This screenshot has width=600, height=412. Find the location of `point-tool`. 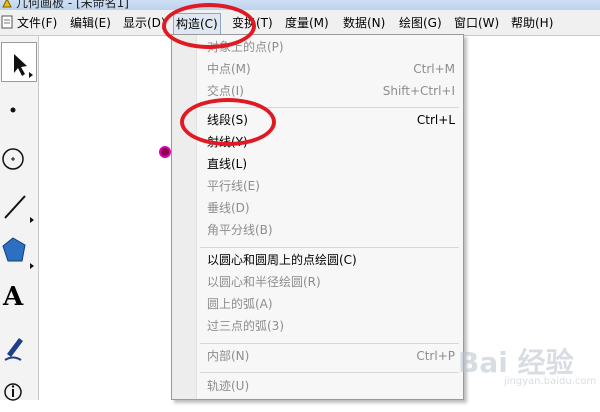

point-tool is located at coordinates (19, 110).